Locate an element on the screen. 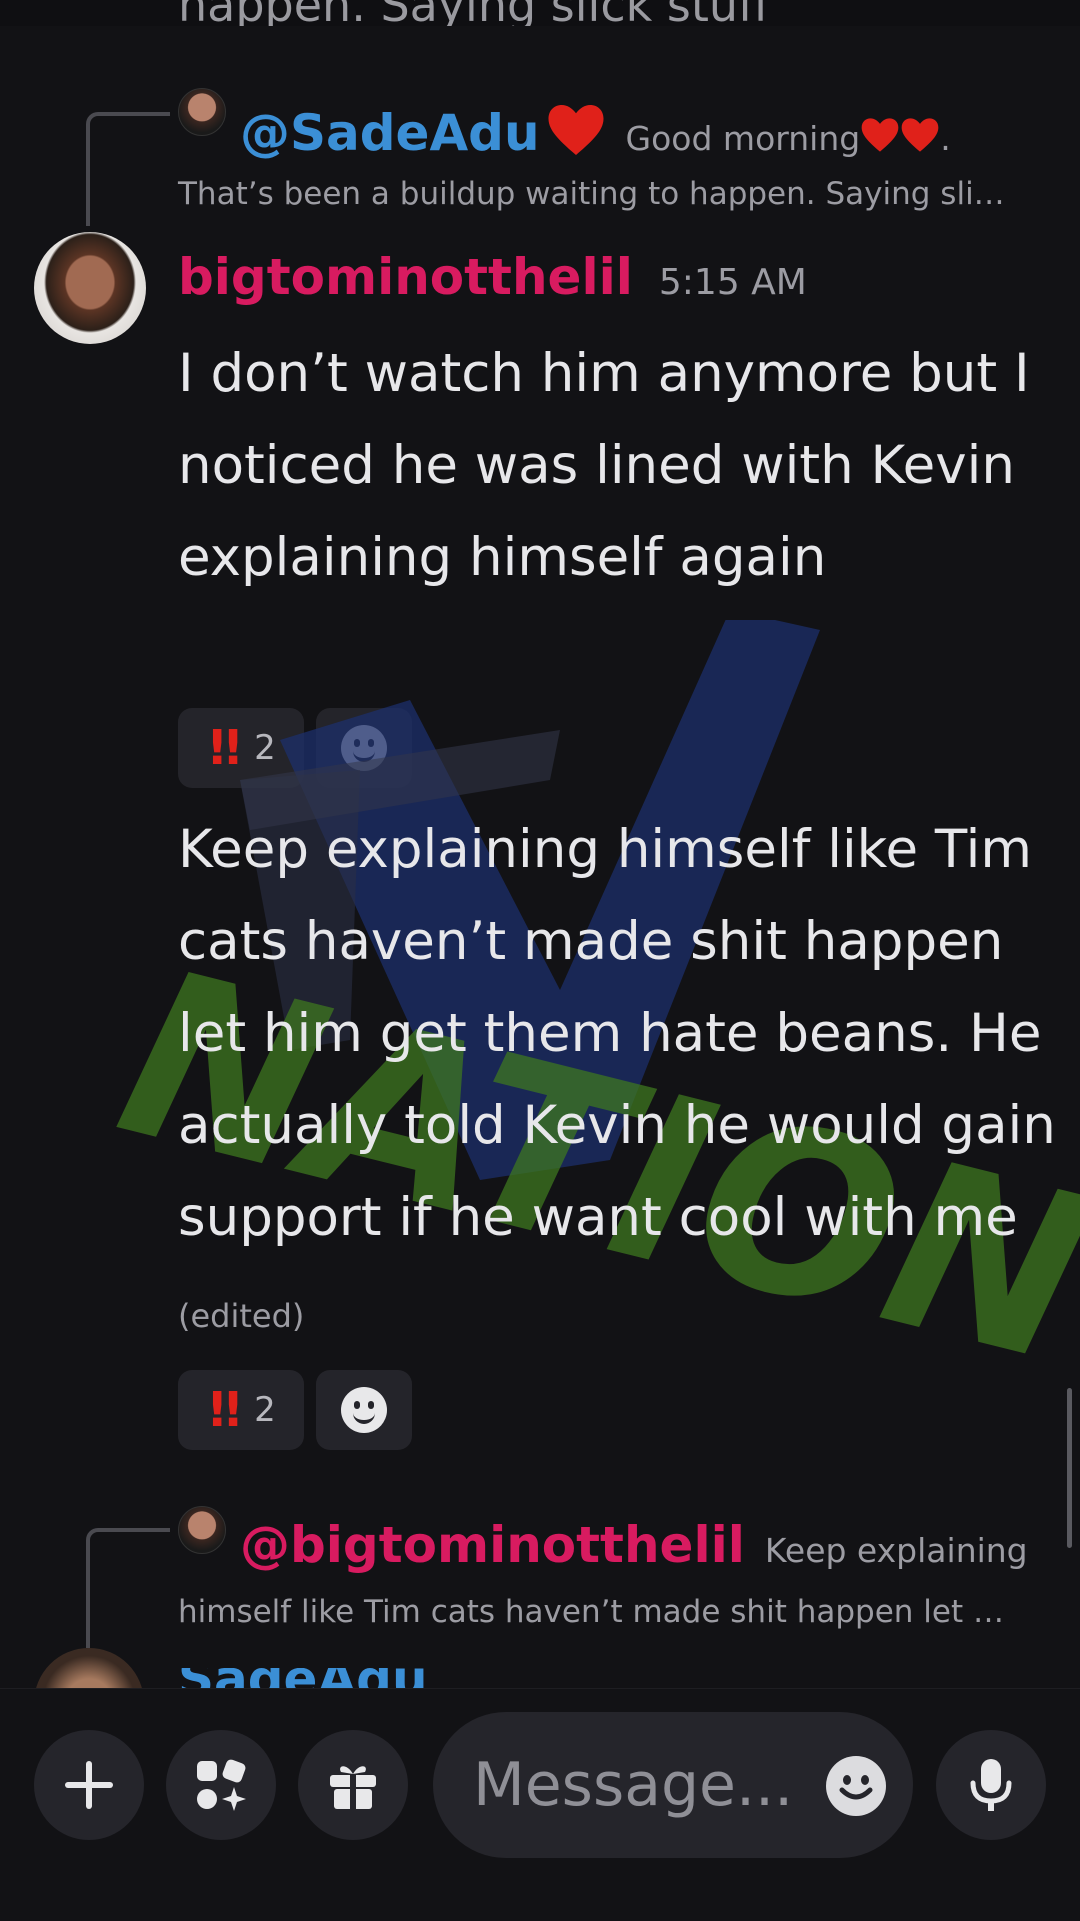  voice-message-button is located at coordinates (991, 1785).